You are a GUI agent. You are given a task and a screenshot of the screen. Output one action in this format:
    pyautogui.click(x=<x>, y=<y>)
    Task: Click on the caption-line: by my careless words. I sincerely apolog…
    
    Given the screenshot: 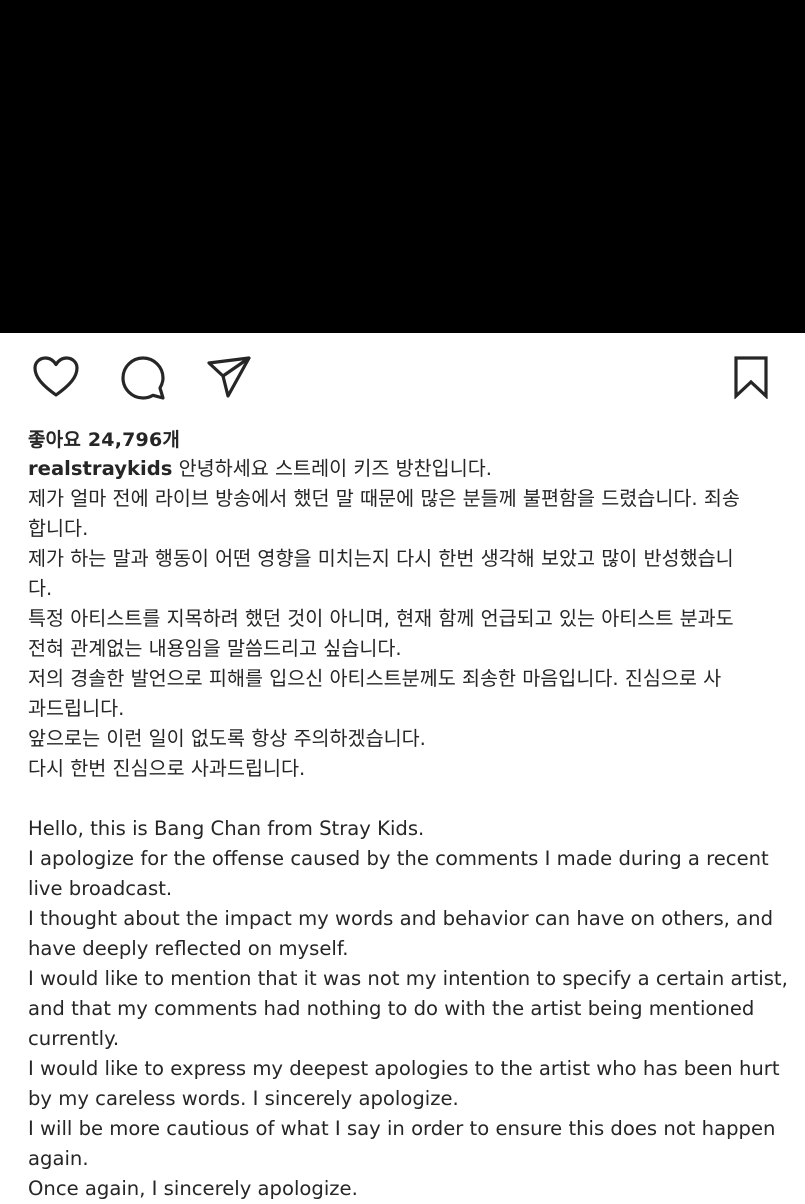 What is the action you would take?
    pyautogui.click(x=243, y=1098)
    